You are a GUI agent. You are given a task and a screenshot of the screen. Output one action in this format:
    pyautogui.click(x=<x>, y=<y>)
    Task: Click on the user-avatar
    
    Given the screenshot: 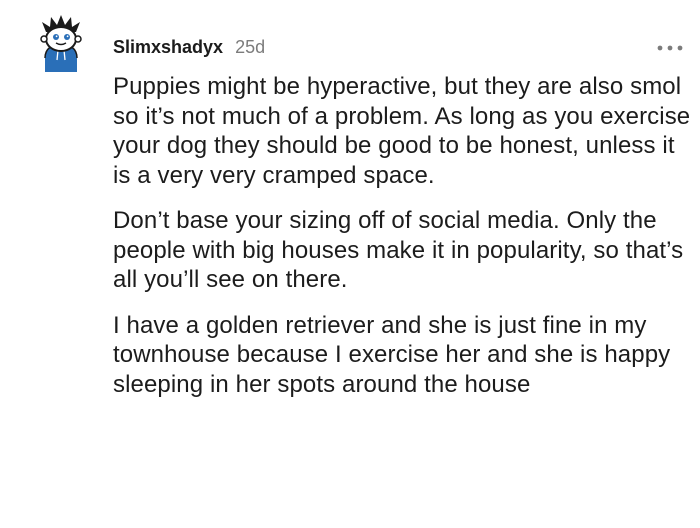 What is the action you would take?
    pyautogui.click(x=61, y=45)
    